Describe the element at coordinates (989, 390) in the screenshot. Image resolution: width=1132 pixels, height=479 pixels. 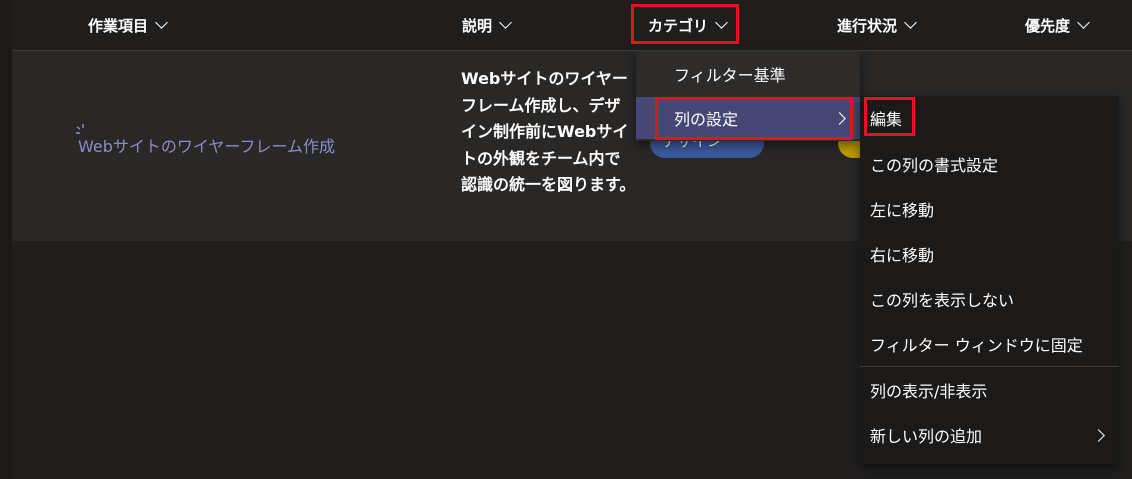
I see `submenu-item-show-hide-columns: 列の表示/非表示` at that location.